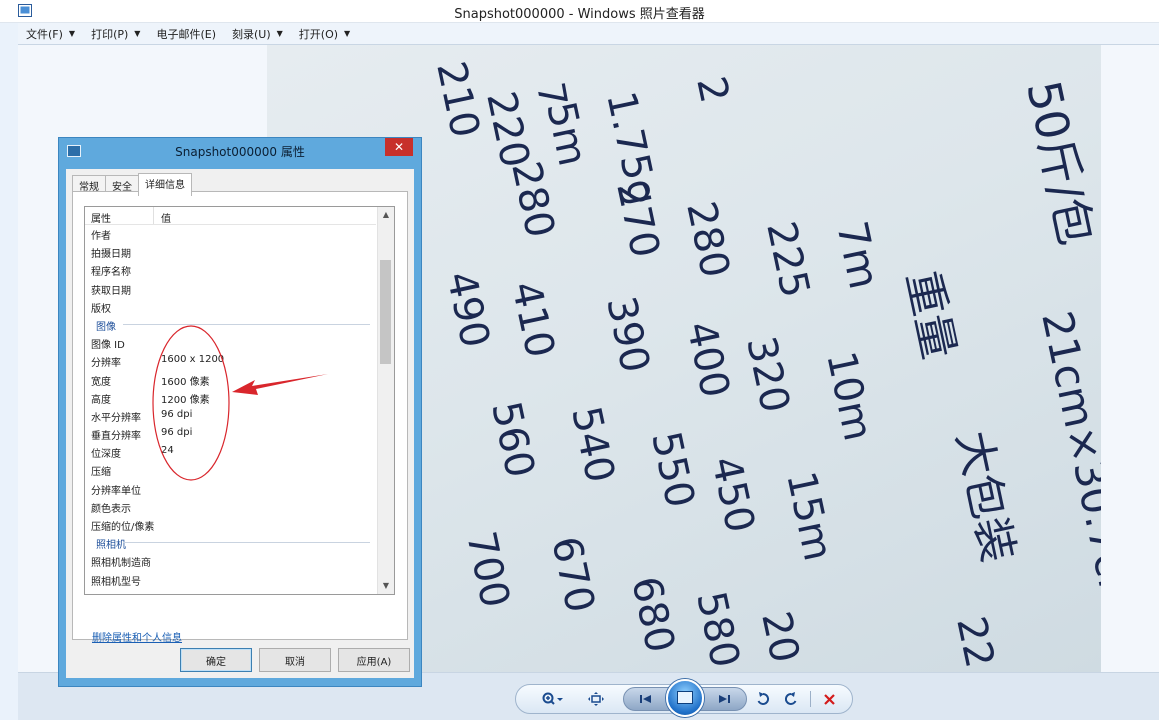 The image size is (1159, 720). Describe the element at coordinates (717, 630) in the screenshot. I see `photo-text: 580` at that location.